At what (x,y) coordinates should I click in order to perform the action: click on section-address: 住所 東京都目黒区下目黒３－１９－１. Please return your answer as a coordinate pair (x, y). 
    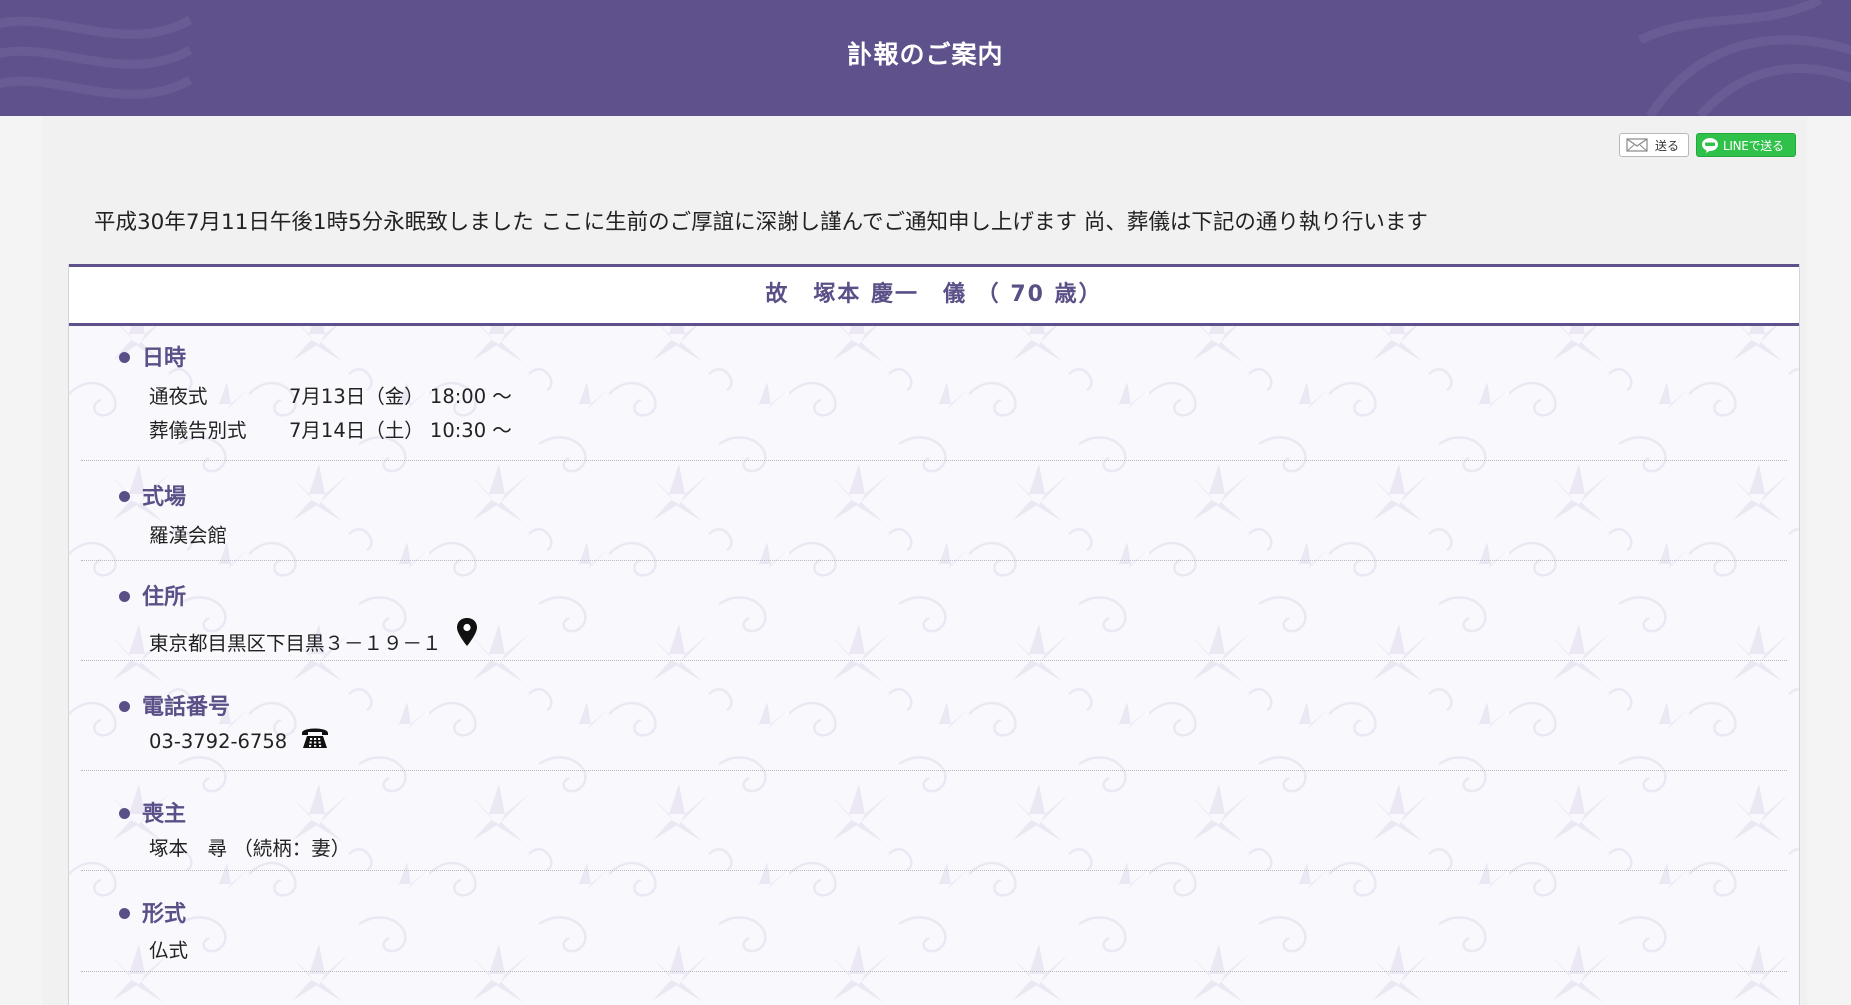
    Looking at the image, I should click on (934, 620).